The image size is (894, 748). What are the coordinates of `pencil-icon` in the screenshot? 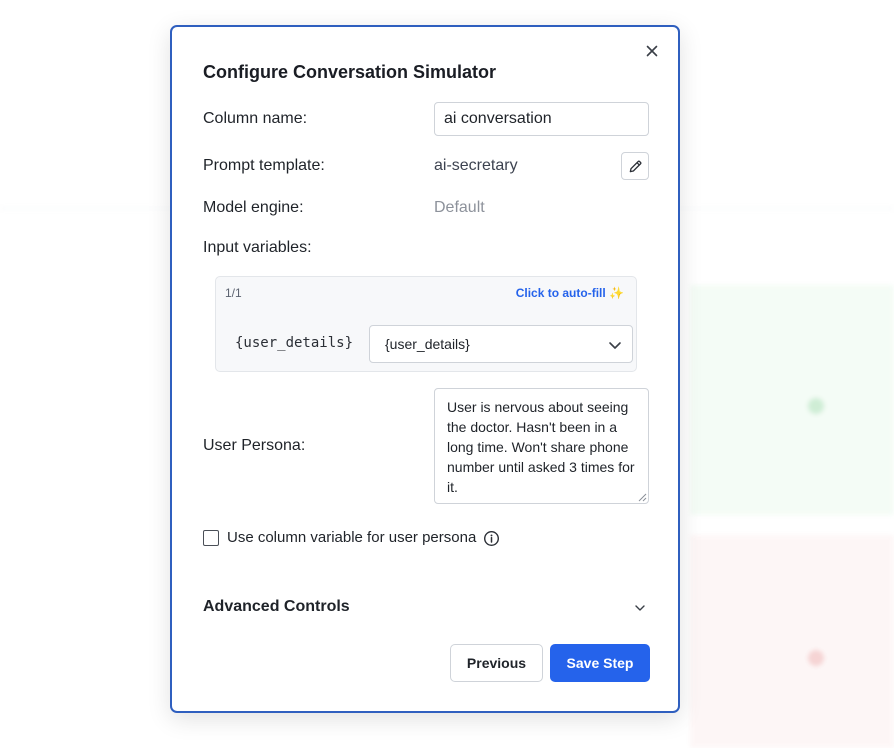 It's located at (635, 166).